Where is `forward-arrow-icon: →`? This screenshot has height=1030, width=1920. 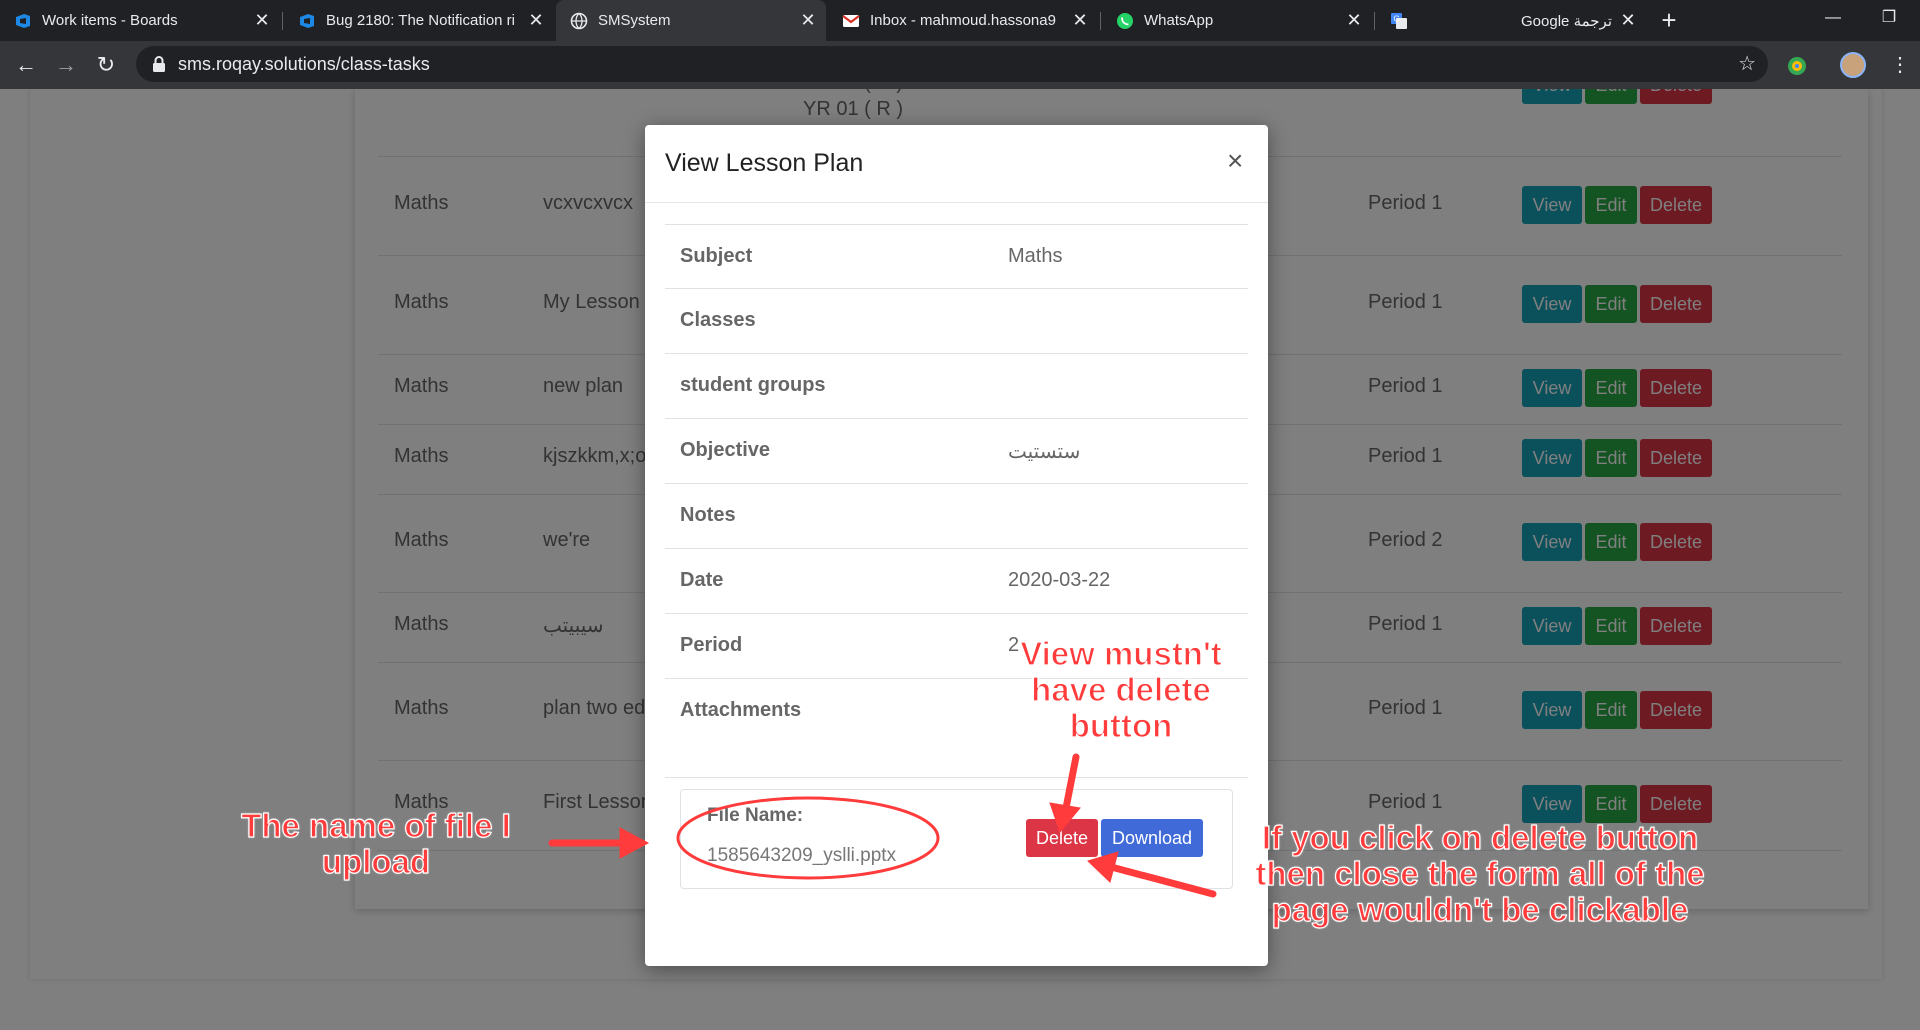
forward-arrow-icon: → is located at coordinates (66, 65).